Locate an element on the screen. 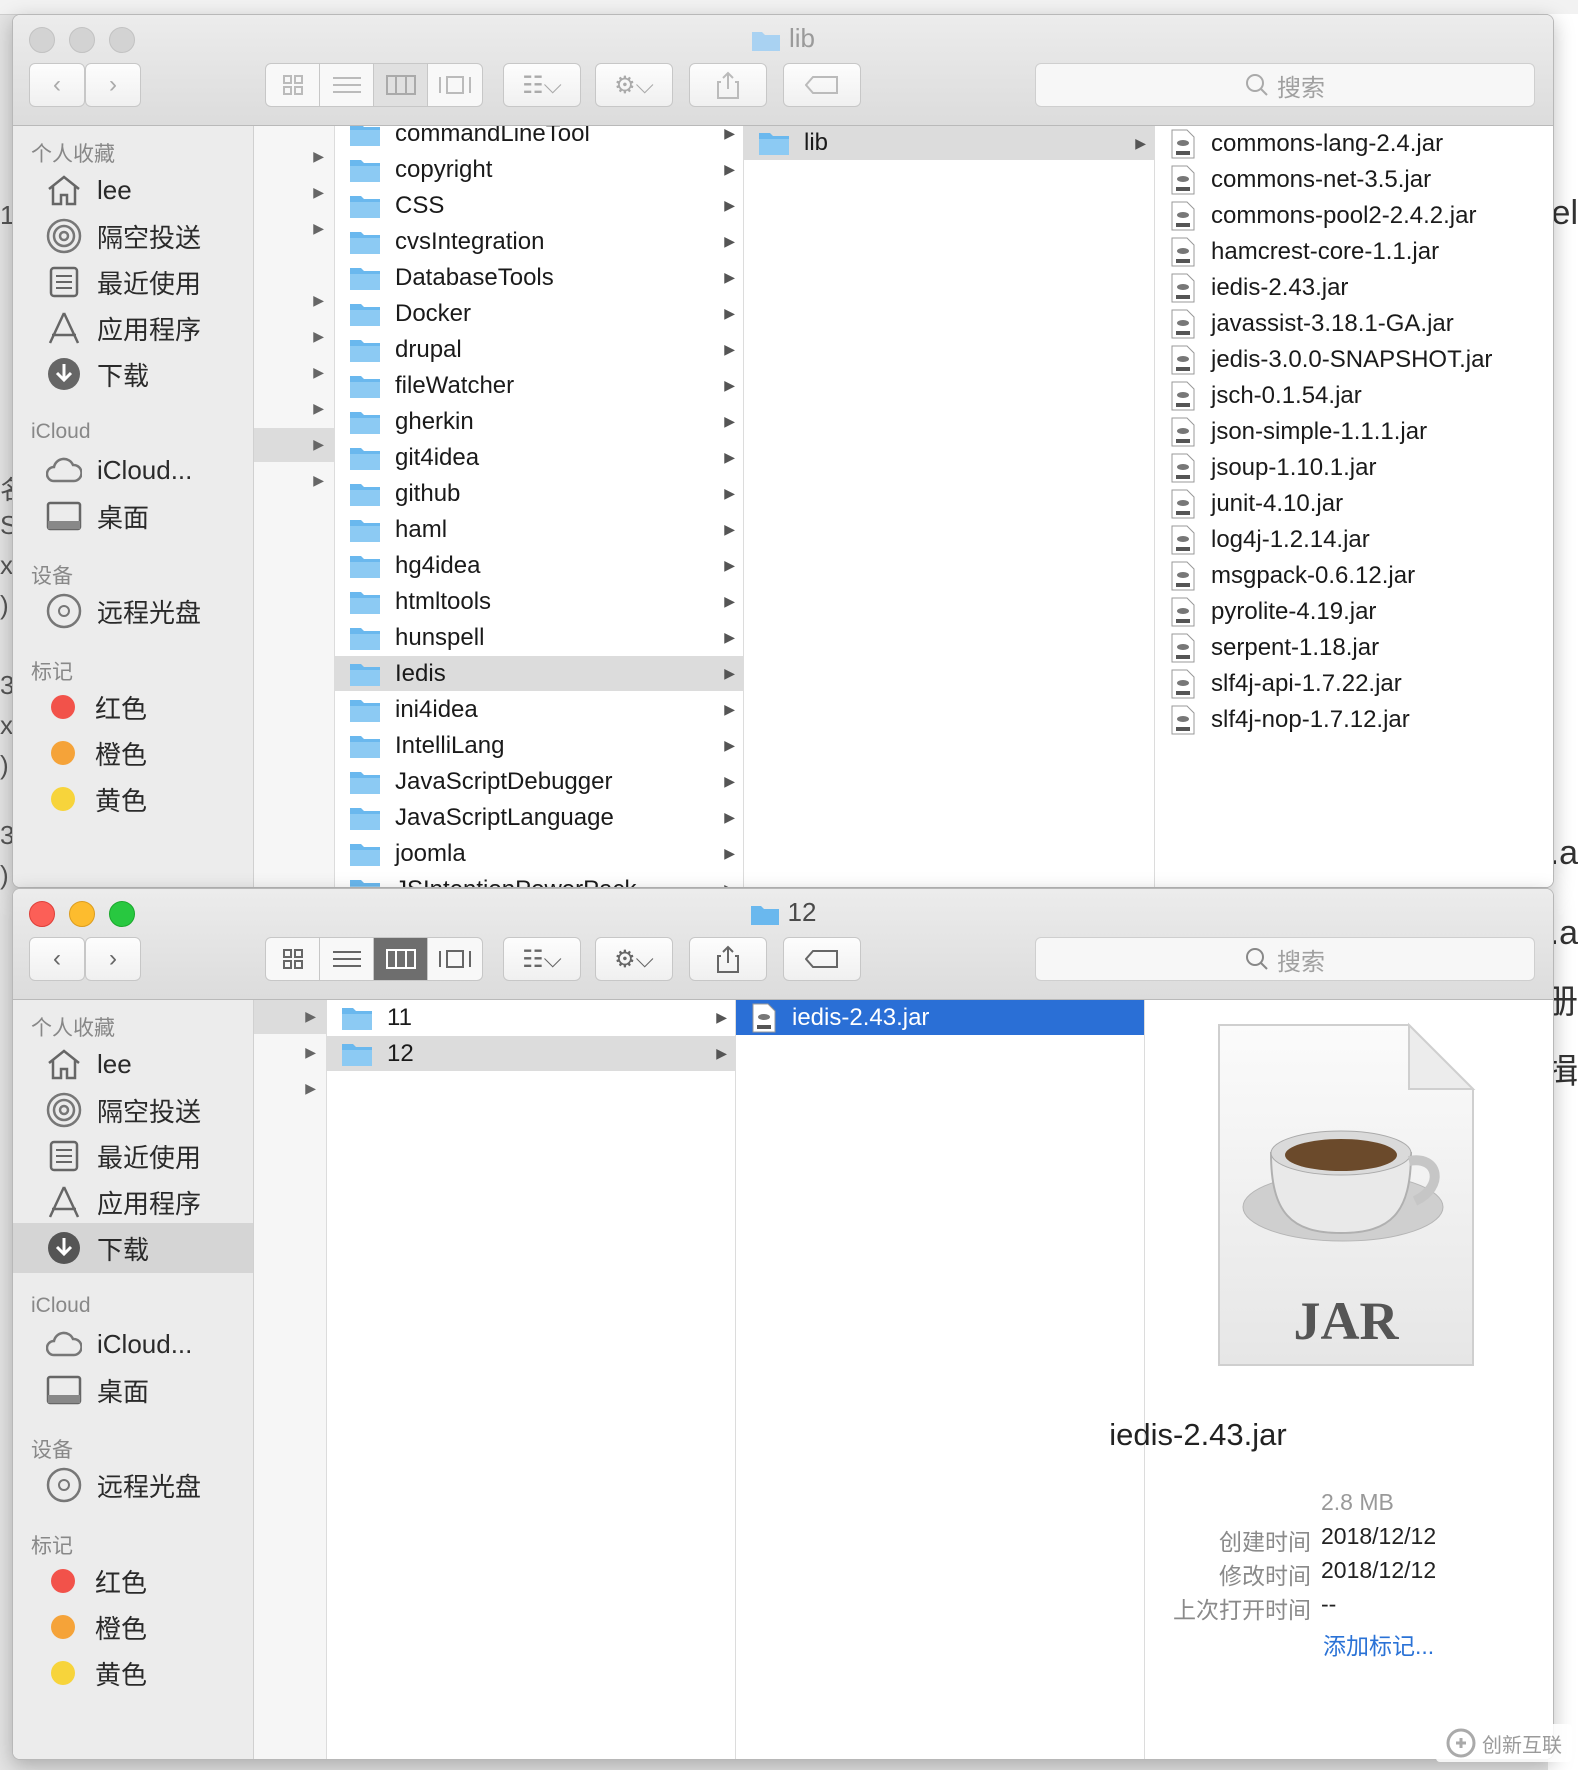  folder-row-11: 11 ▶ is located at coordinates (531, 1017).